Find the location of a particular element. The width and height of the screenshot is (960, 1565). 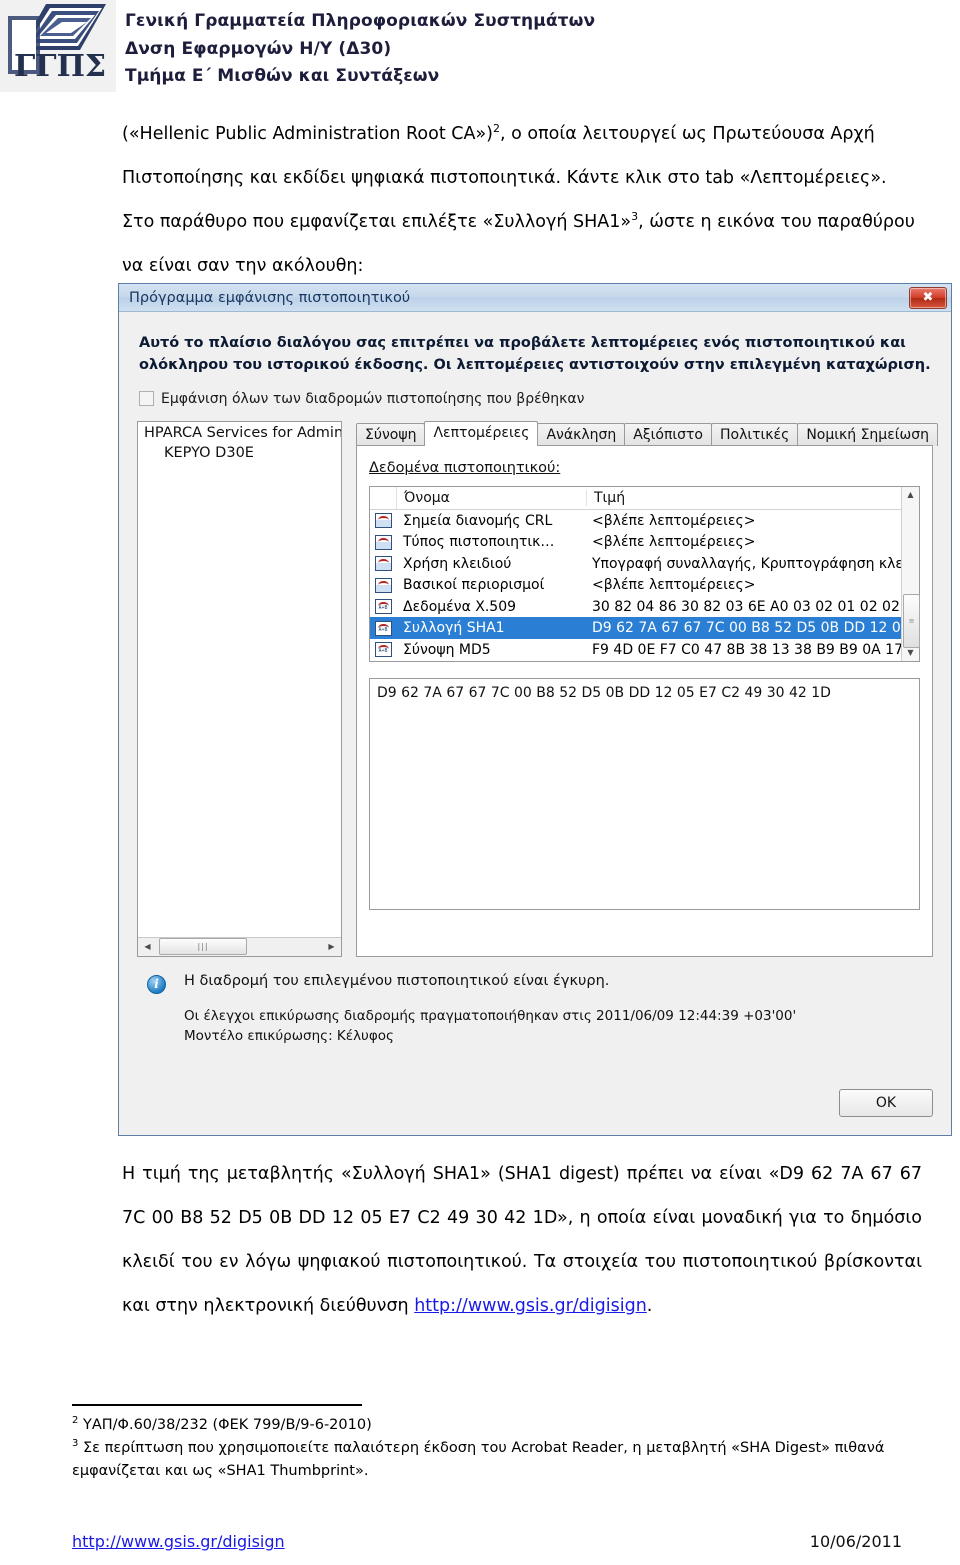

table-row: Βασικοί περιορισμοί <βλέπε λεπτομέρειες> is located at coordinates (635, 585).